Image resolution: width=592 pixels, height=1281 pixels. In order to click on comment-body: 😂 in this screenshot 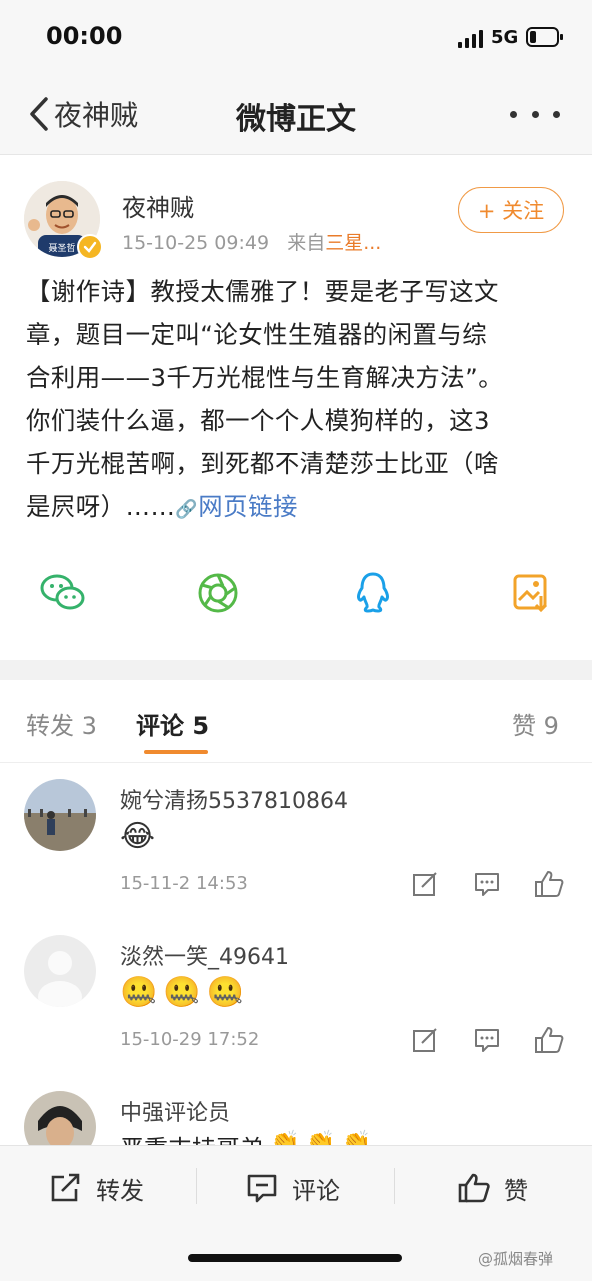, I will do `click(137, 836)`.